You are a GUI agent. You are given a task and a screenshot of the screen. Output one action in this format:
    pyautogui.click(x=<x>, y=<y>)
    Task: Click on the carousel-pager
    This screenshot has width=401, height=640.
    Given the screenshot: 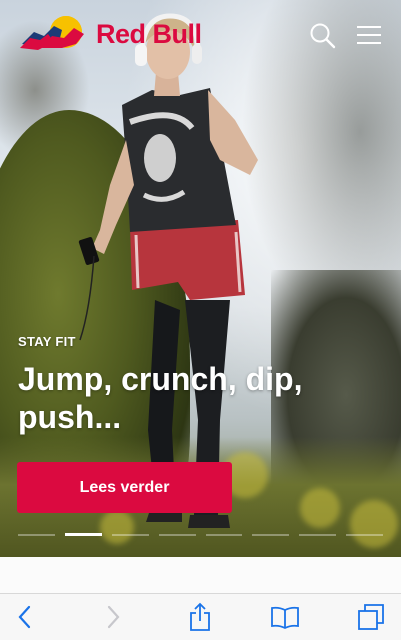 What is the action you would take?
    pyautogui.click(x=200, y=534)
    